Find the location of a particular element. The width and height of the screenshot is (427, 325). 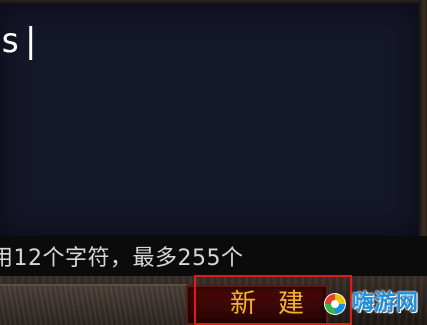

watermark: 嗨游网 is located at coordinates (370, 304).